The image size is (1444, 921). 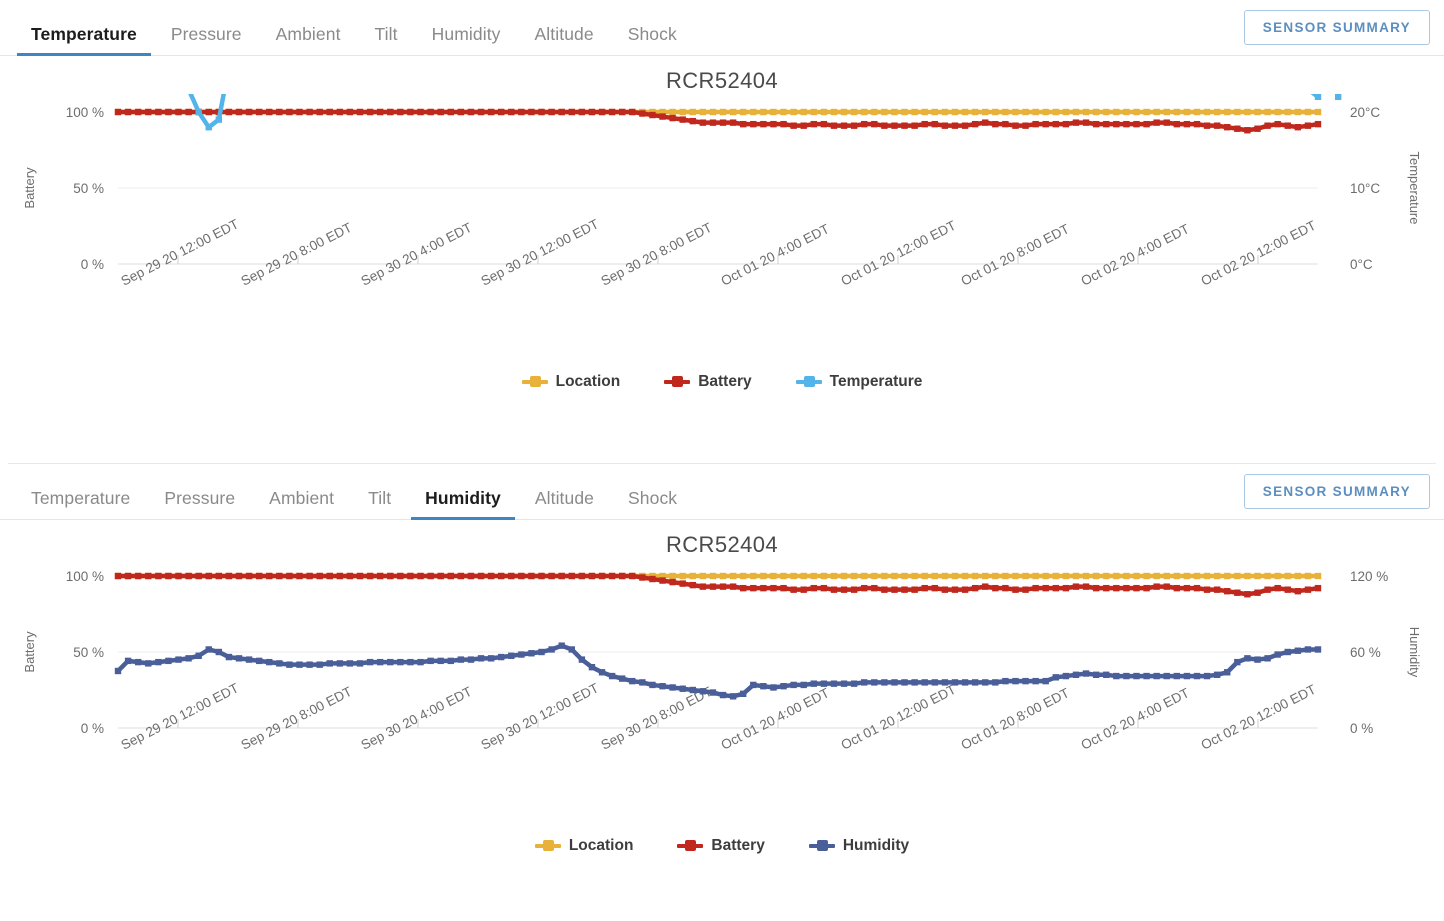 I want to click on legend-item-humidity: Humidity, so click(x=858, y=846).